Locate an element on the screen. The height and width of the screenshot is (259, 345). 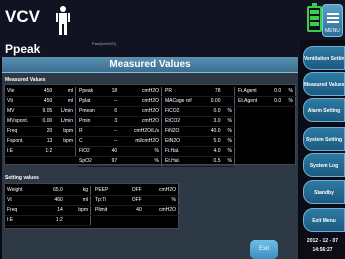
sidebar-item-system-log: System Log is located at coordinates (324, 165).